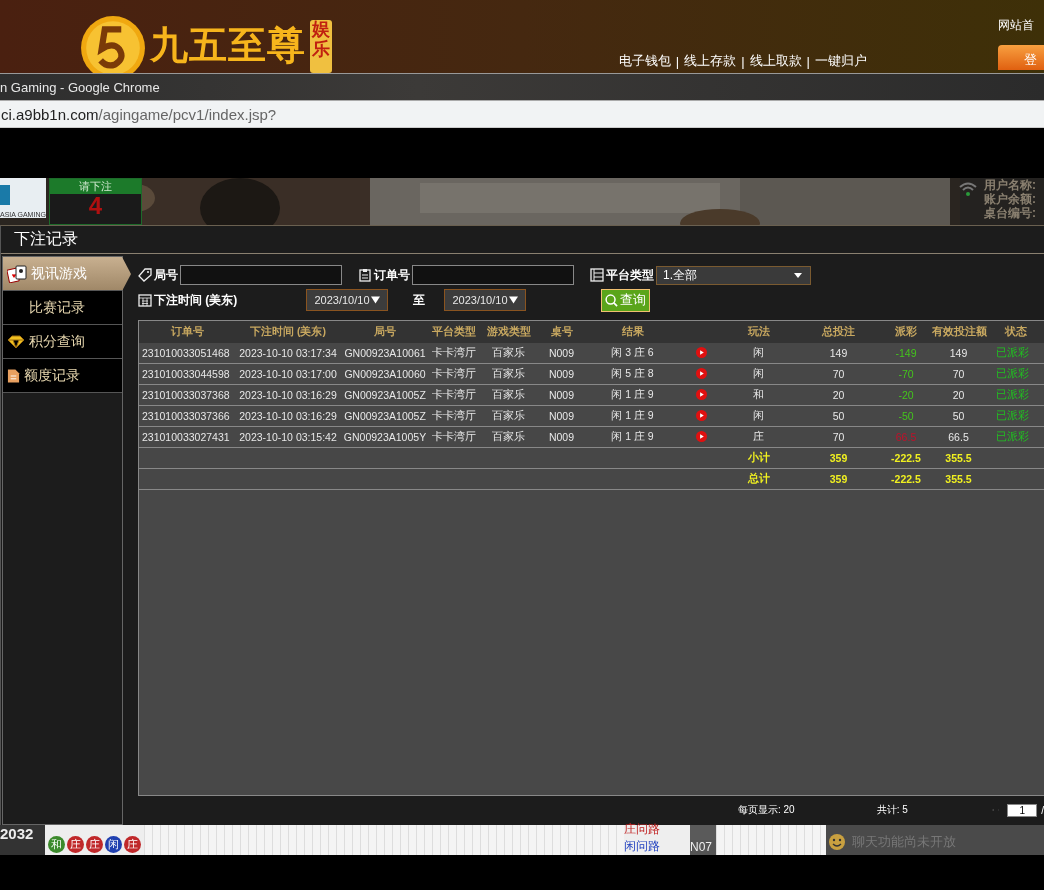 This screenshot has width=1044, height=890. What do you see at coordinates (392, 275) in the screenshot?
I see `order-label: 订单号` at bounding box center [392, 275].